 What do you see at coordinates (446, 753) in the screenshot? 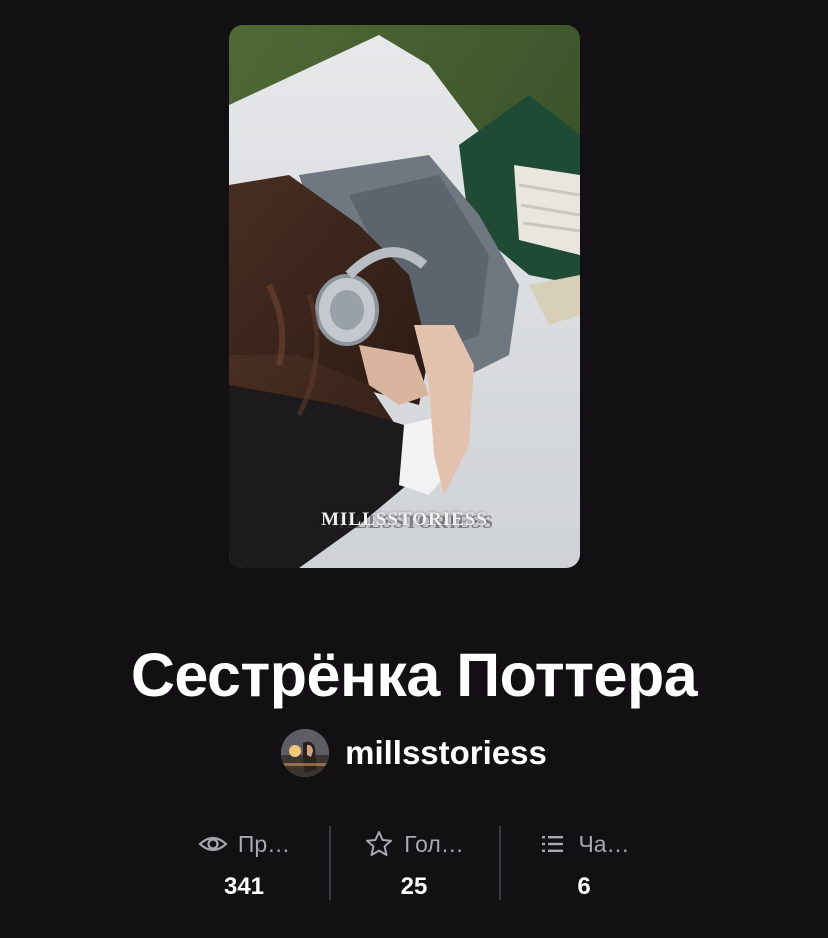
I see `author-username: millsstoriess` at bounding box center [446, 753].